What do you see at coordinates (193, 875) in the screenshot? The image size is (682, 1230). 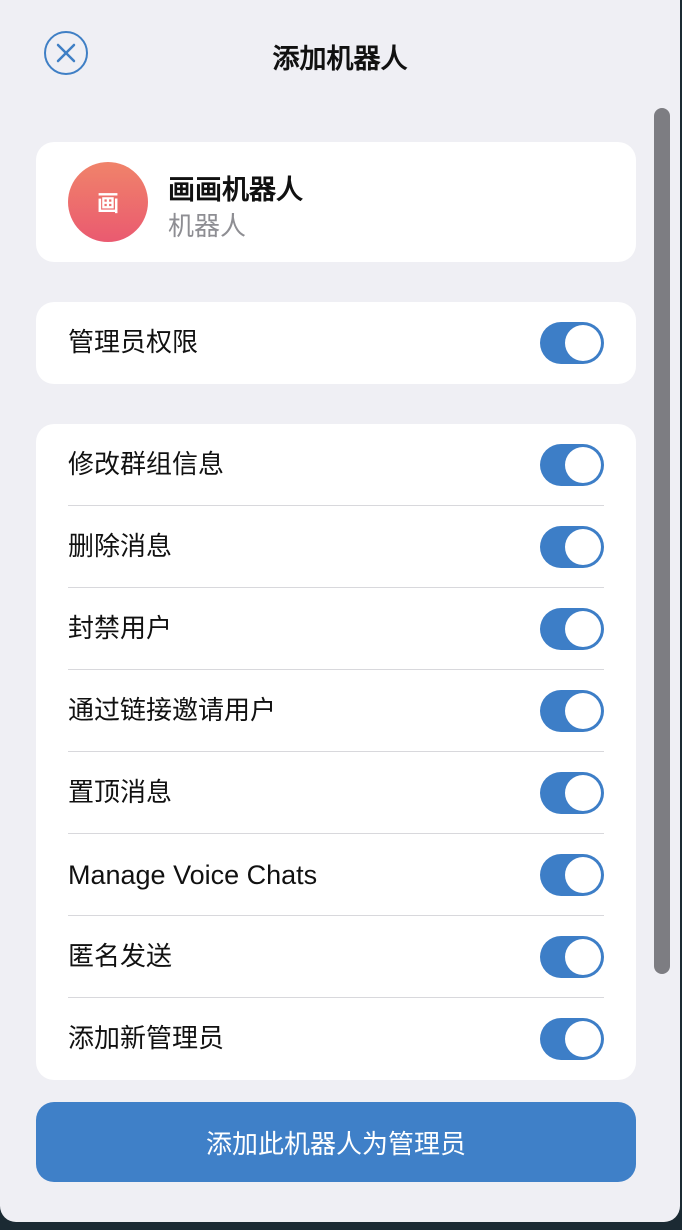 I see `permission-label: Manage Voice Chats` at bounding box center [193, 875].